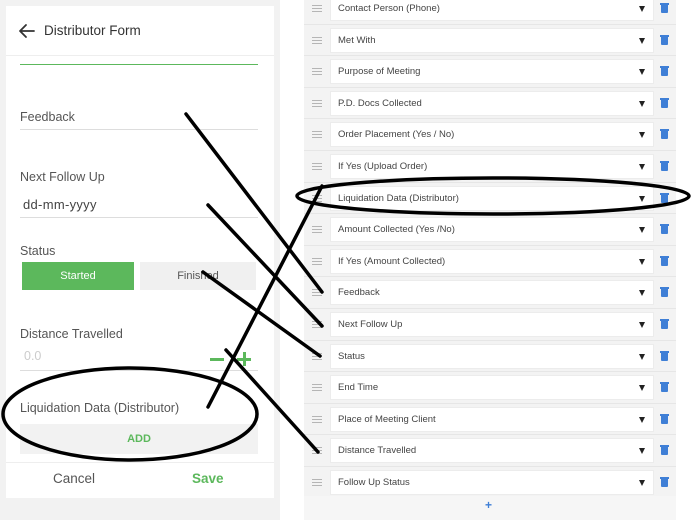 This screenshot has width=696, height=520. I want to click on next-follow-up-label: Next Follow Up, so click(62, 177).